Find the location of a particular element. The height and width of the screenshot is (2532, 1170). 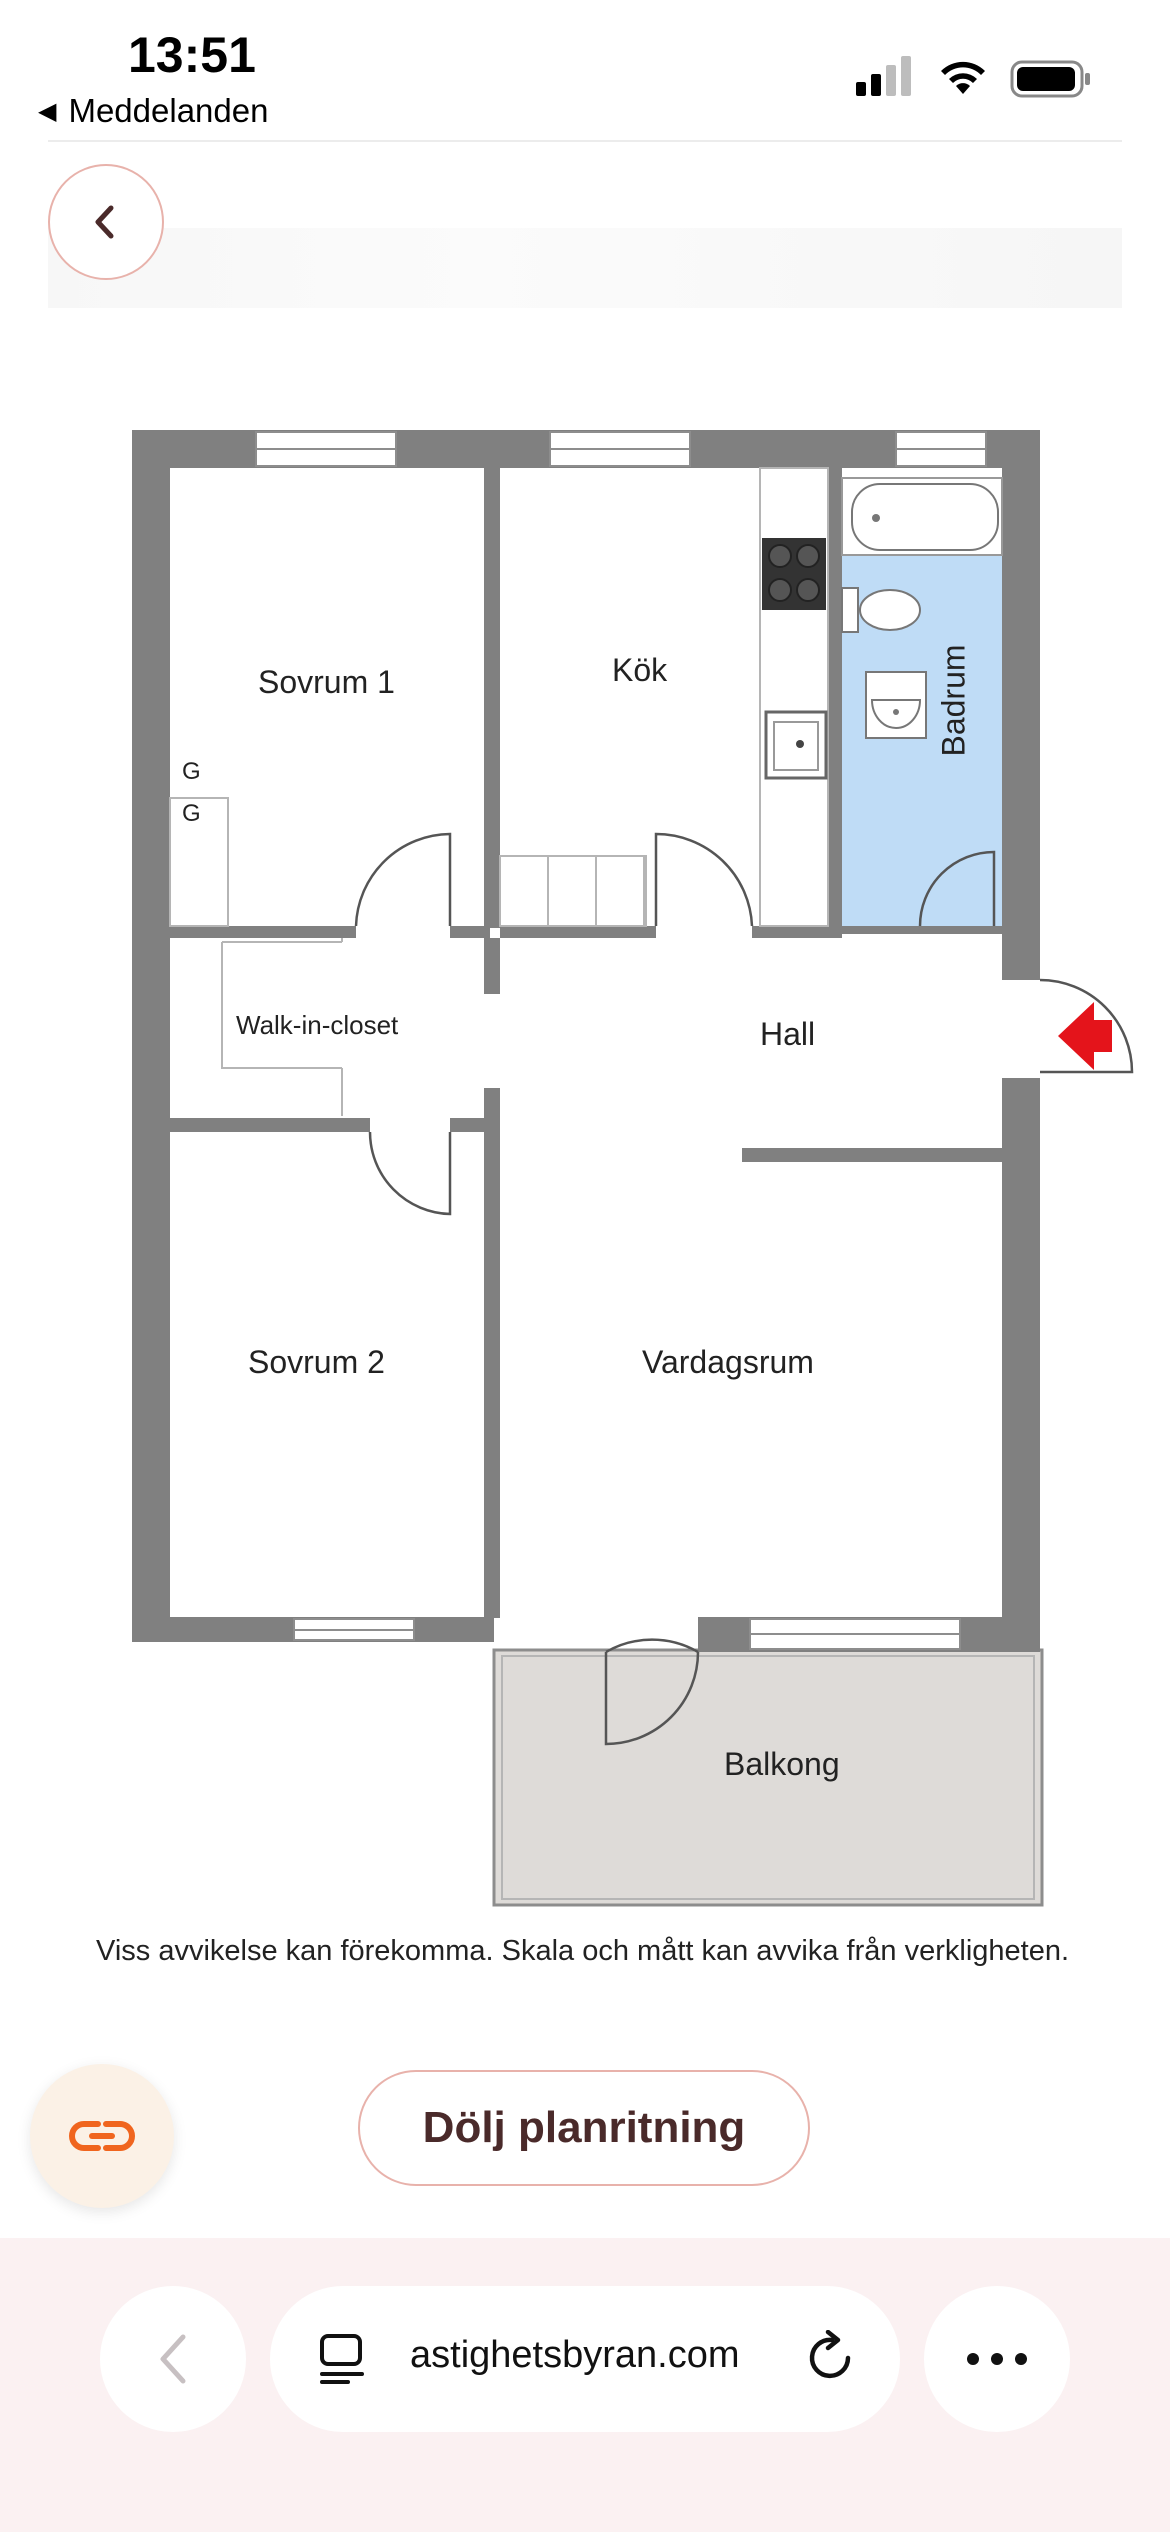

address-bar: astighetsbyran.com is located at coordinates (585, 2359).